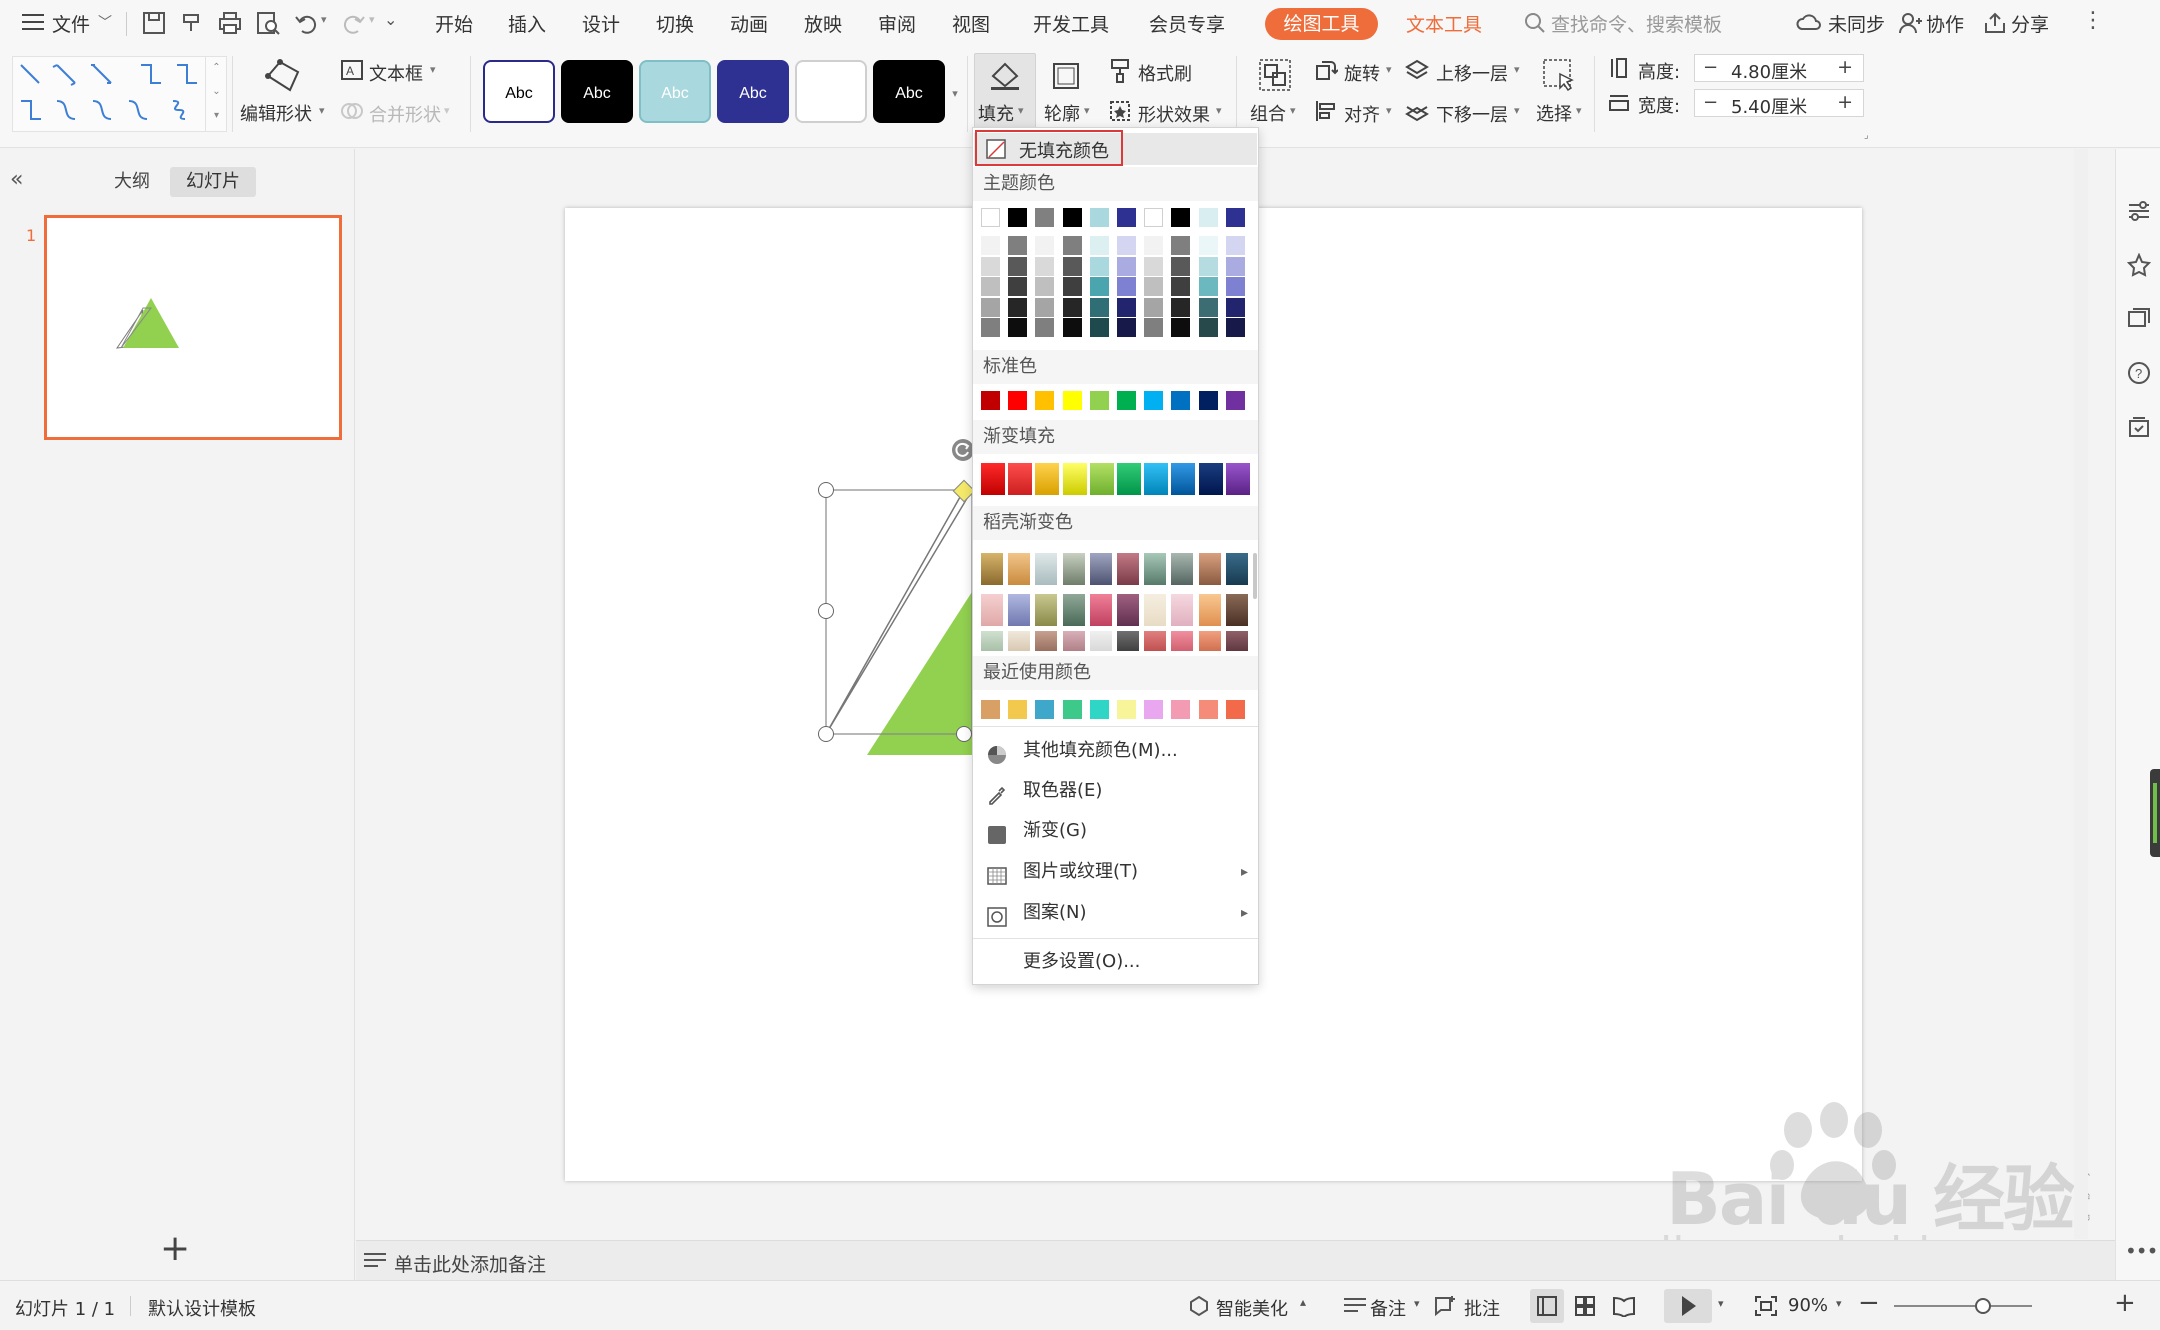 Image resolution: width=2160 pixels, height=1330 pixels. Describe the element at coordinates (1769, 71) in the screenshot. I see `height-value: 4.80厘米` at that location.